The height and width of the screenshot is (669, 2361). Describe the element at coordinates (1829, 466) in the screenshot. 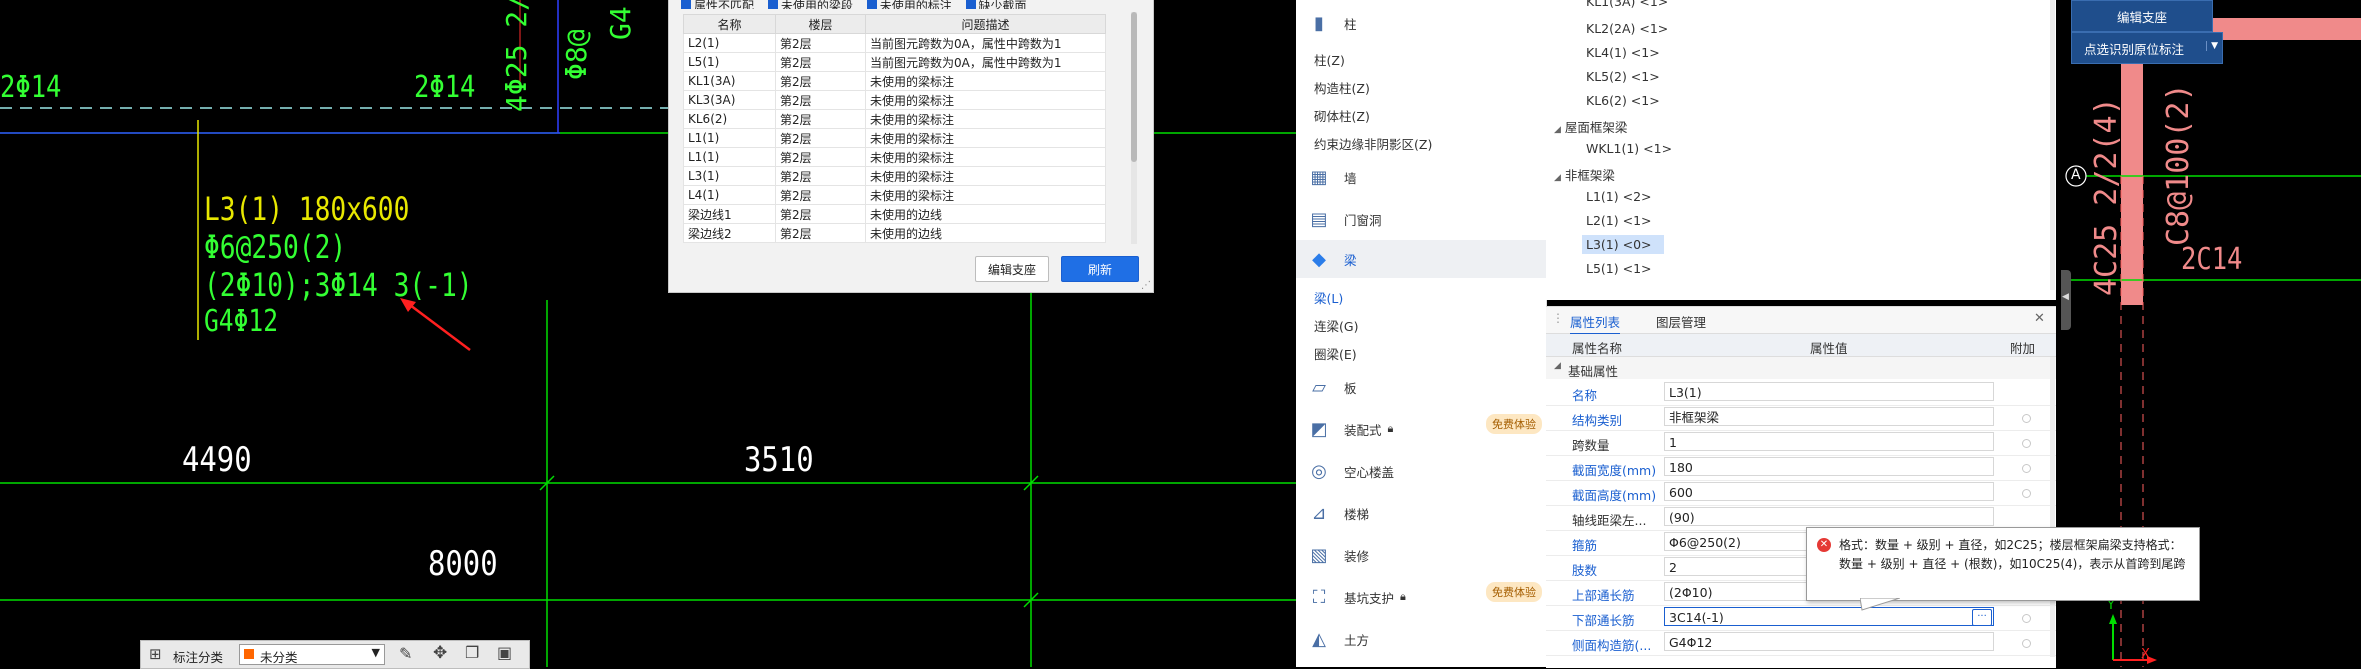

I see `prop-value-input: 180` at that location.